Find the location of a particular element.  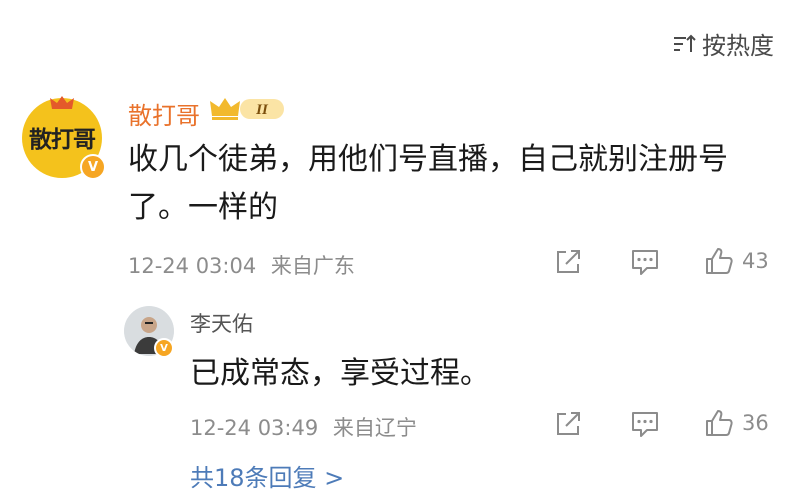

avatar-text: 散打哥 is located at coordinates (62, 140).